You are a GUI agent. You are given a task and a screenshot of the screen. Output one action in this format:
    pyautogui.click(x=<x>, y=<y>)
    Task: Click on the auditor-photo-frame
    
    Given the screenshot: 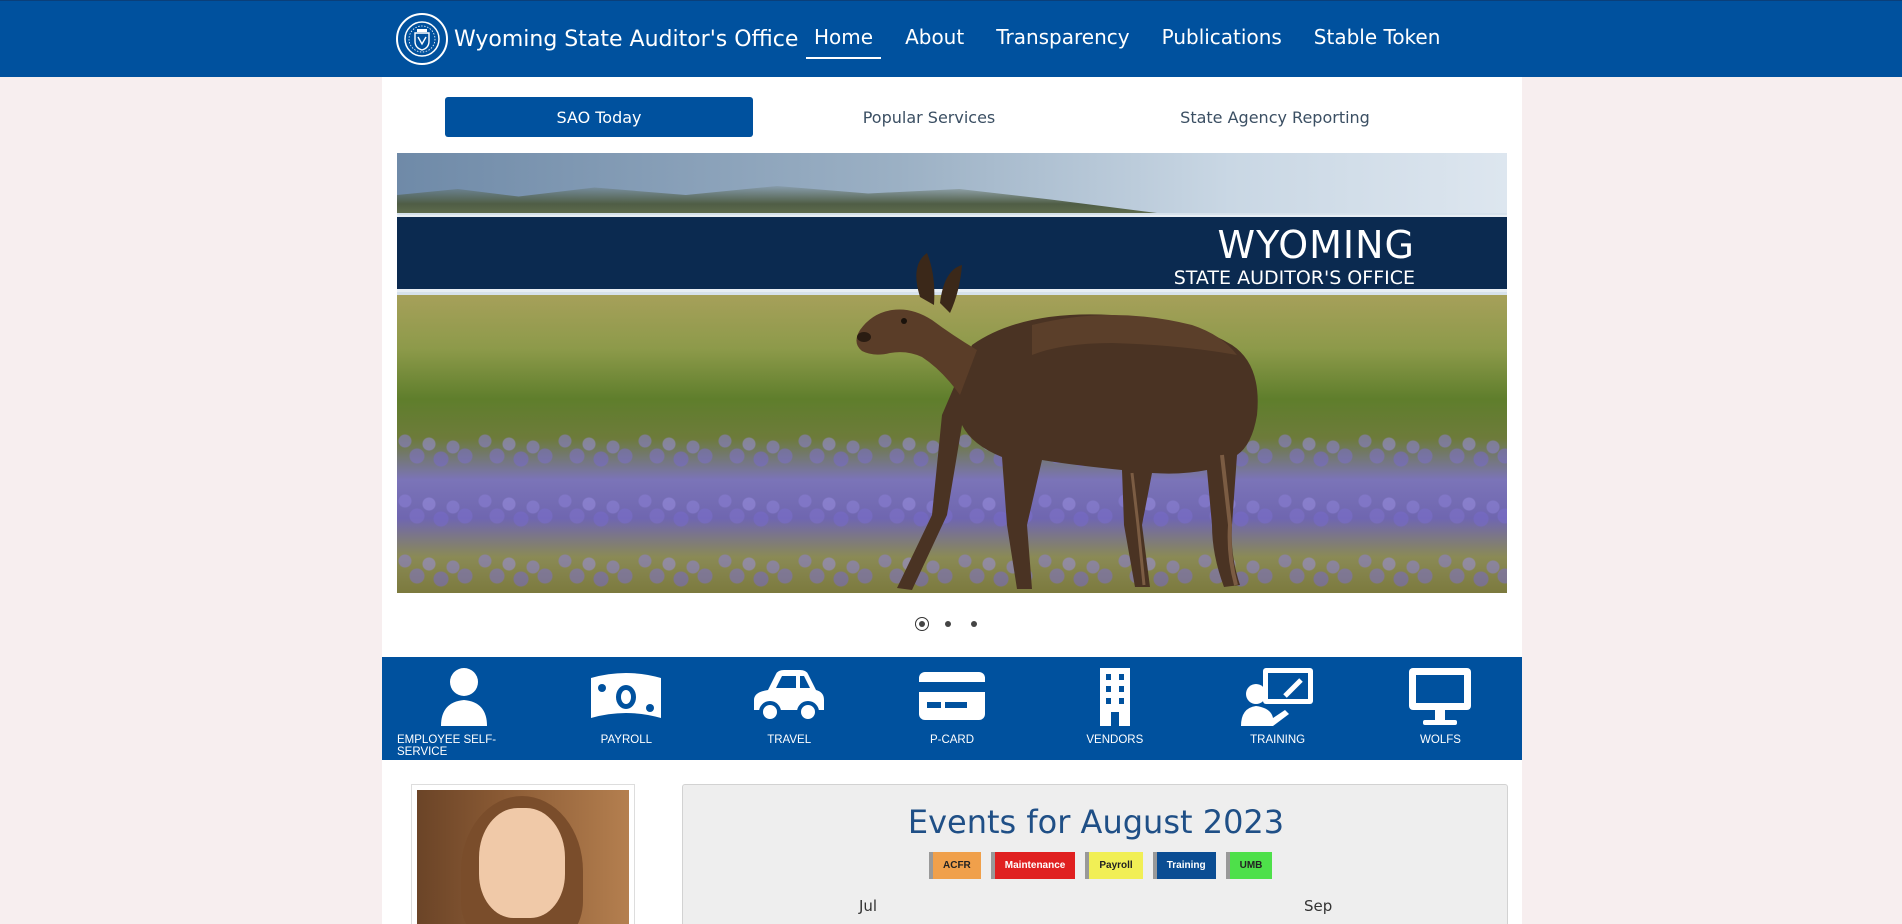 What is the action you would take?
    pyautogui.click(x=523, y=854)
    